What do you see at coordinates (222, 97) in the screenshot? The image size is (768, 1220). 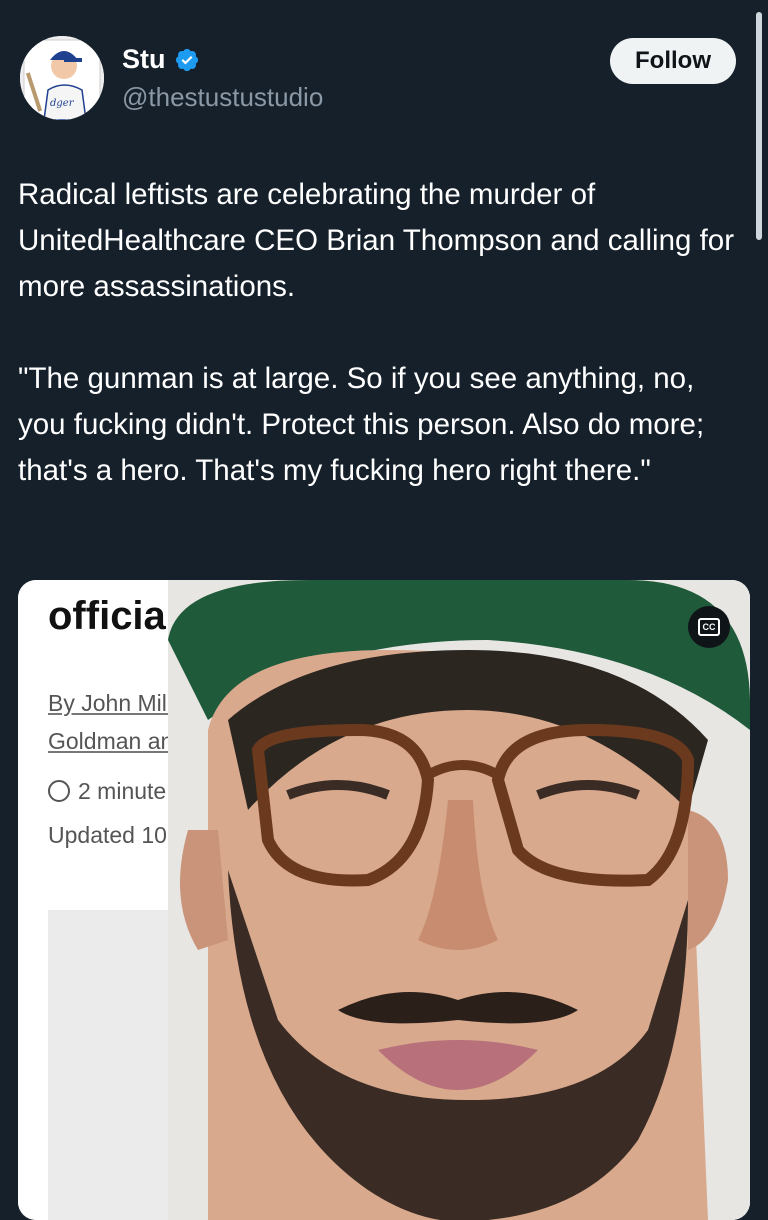 I see `user-handle: @thestustustudio` at bounding box center [222, 97].